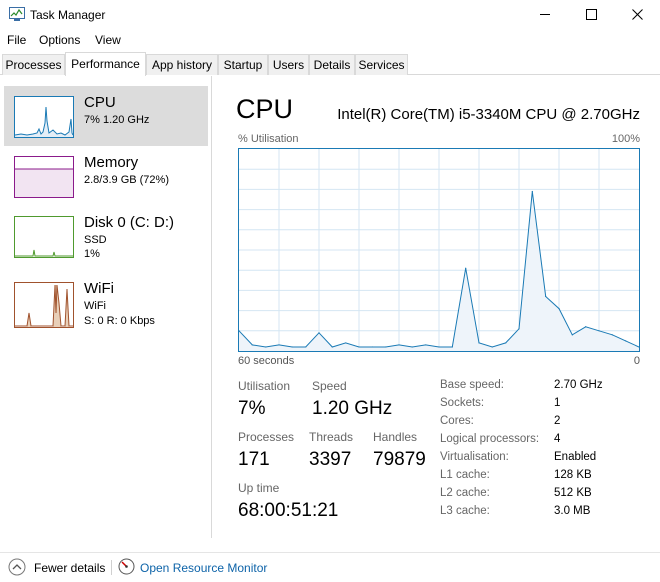 The height and width of the screenshot is (582, 660). What do you see at coordinates (352, 408) in the screenshot?
I see `speed-value: 1.20 GHz` at bounding box center [352, 408].